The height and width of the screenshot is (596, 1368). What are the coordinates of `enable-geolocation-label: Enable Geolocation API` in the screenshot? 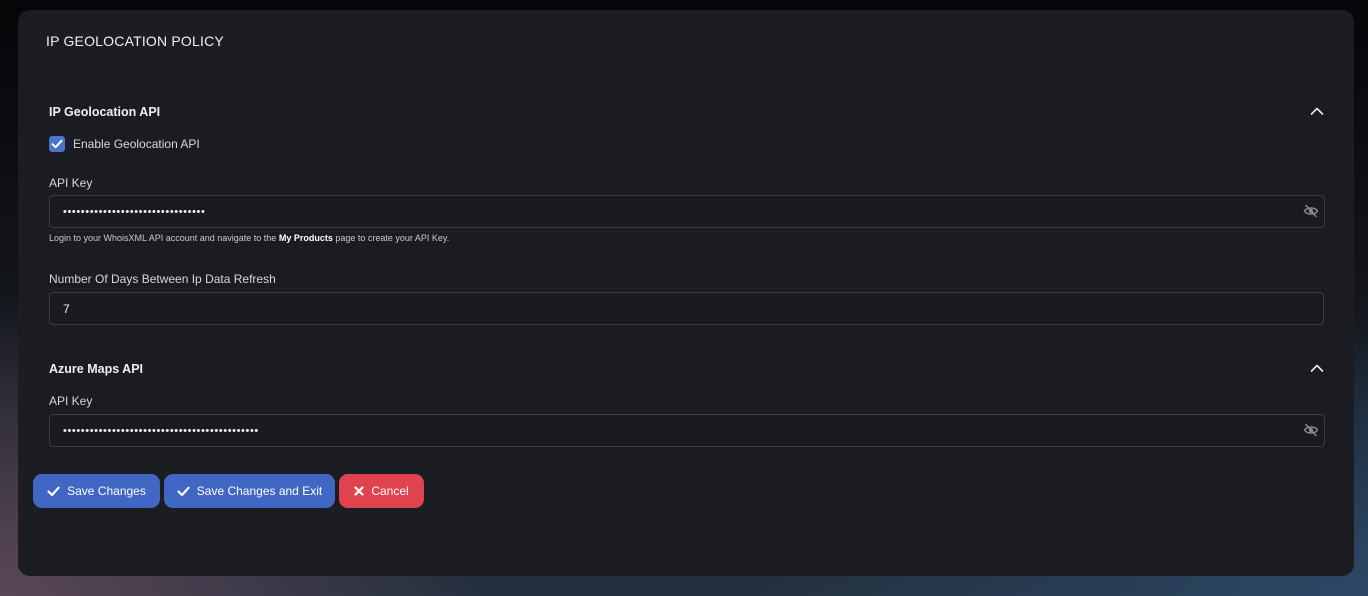 It's located at (136, 144).